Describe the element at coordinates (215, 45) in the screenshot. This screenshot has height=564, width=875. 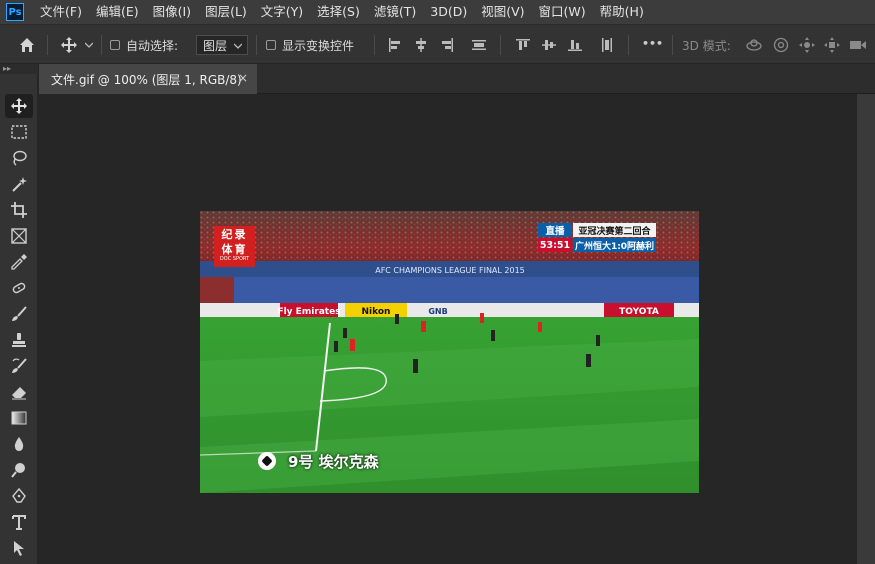
I see `auto-select-value: 图层` at that location.